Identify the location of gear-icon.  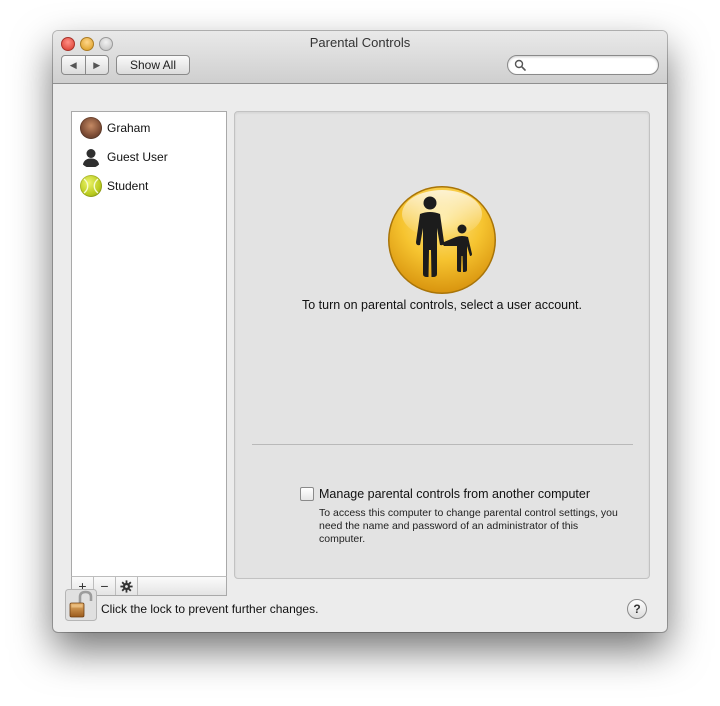
(126, 586).